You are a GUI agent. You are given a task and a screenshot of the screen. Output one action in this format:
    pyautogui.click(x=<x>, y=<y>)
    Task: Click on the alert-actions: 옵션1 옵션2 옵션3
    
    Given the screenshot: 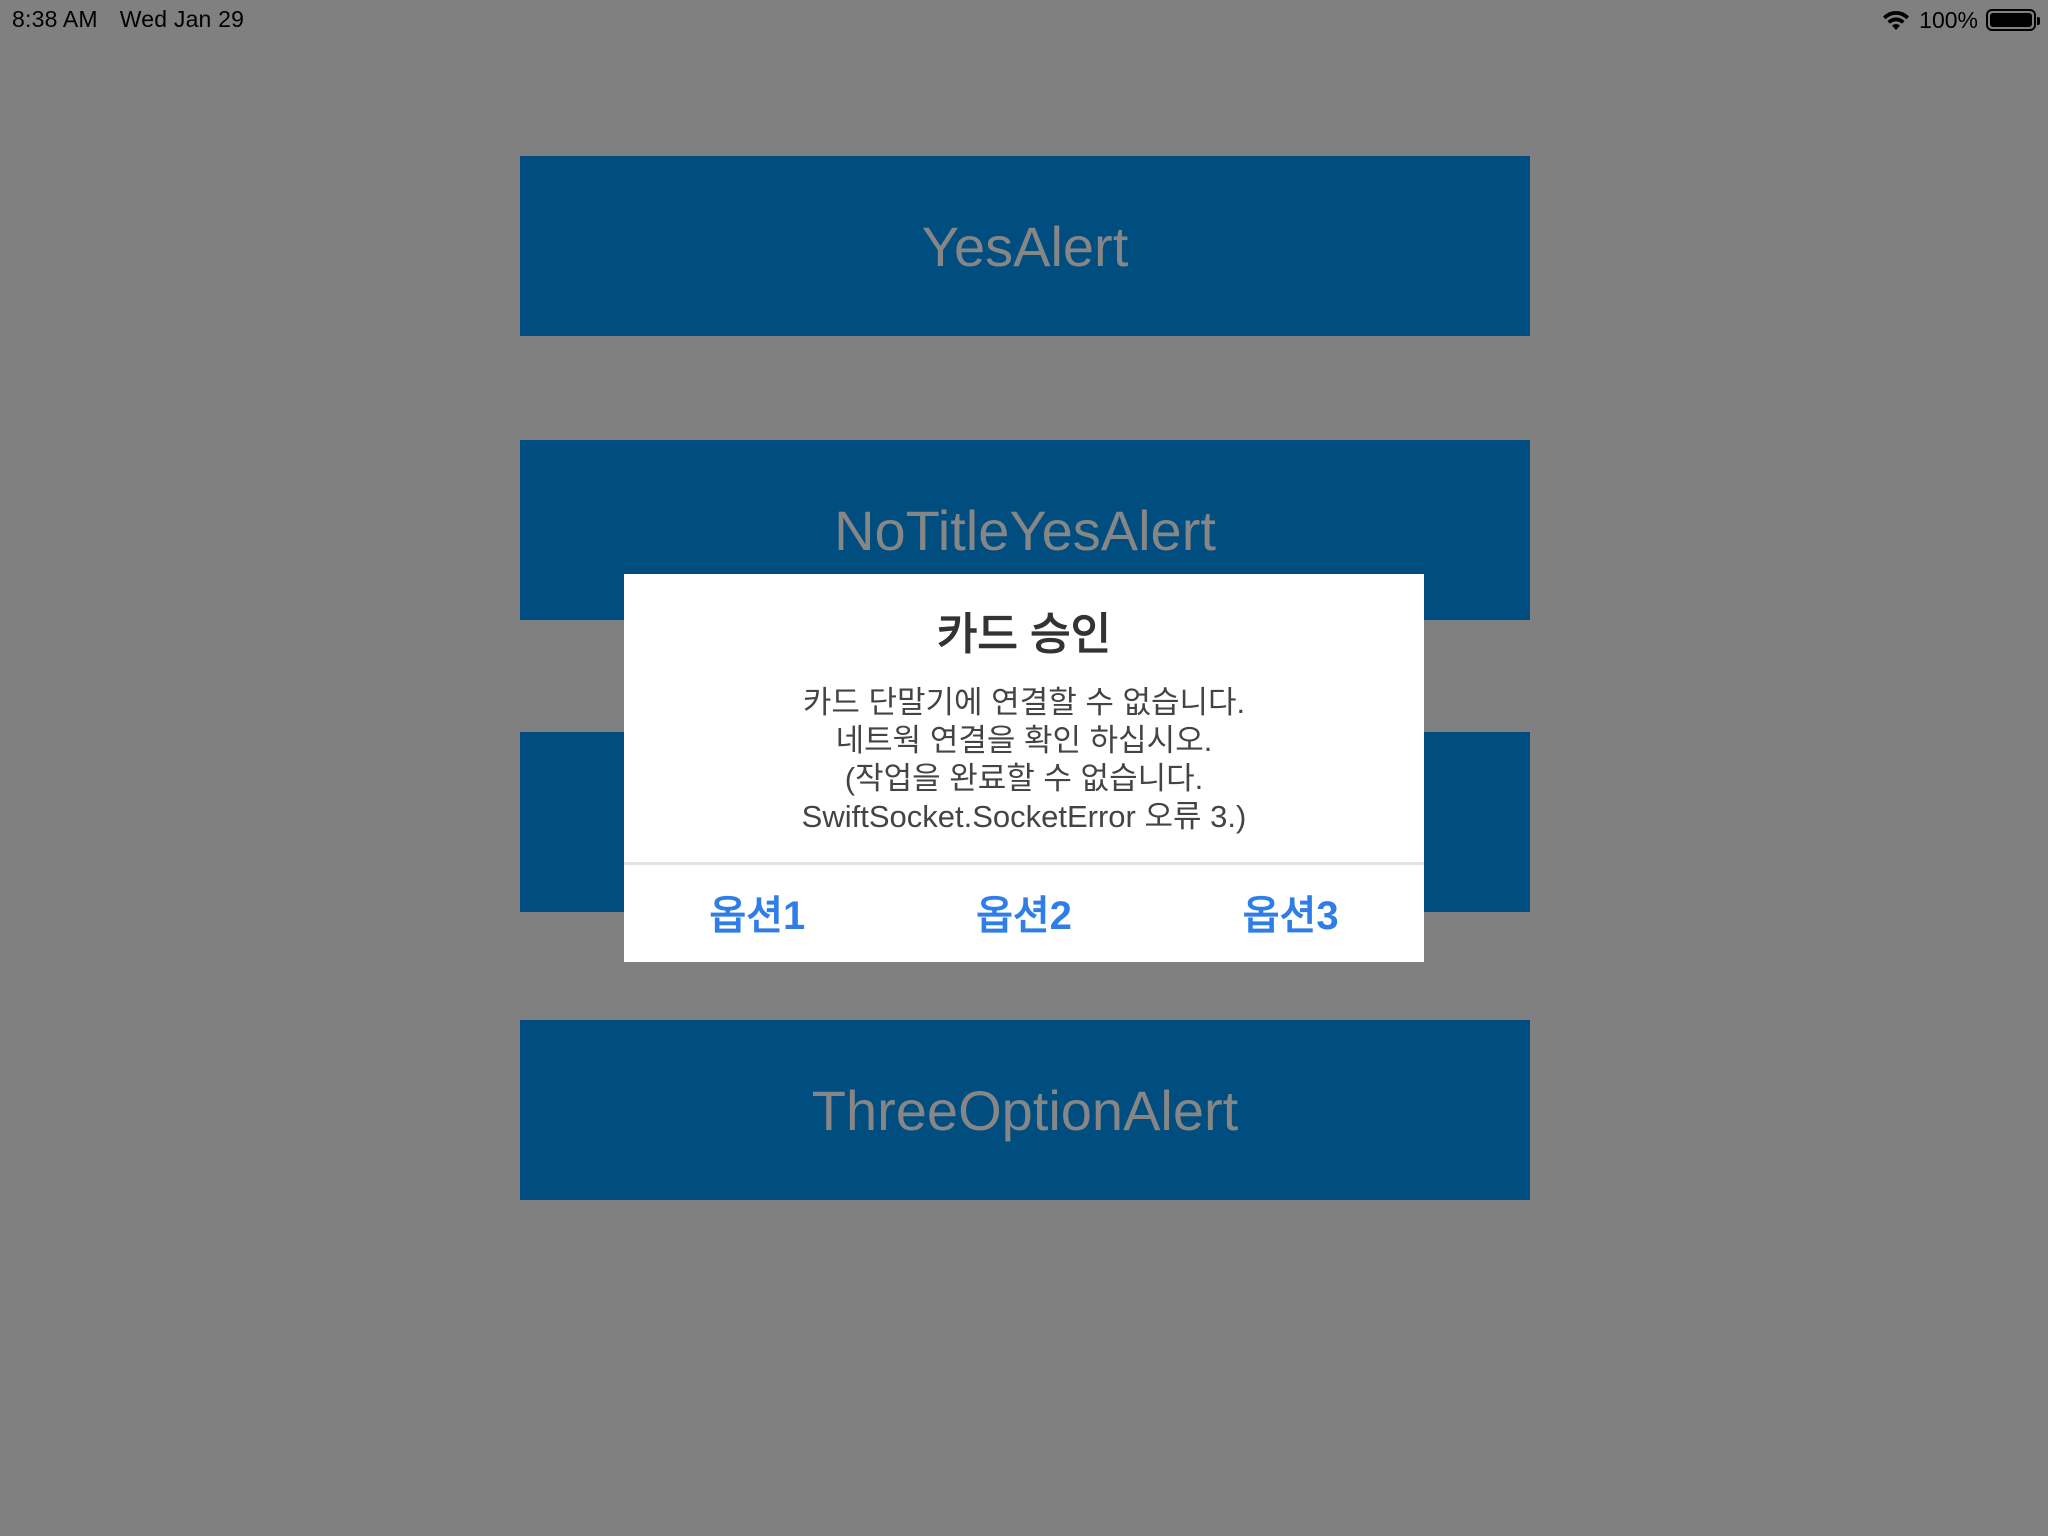 What is the action you would take?
    pyautogui.click(x=1024, y=913)
    